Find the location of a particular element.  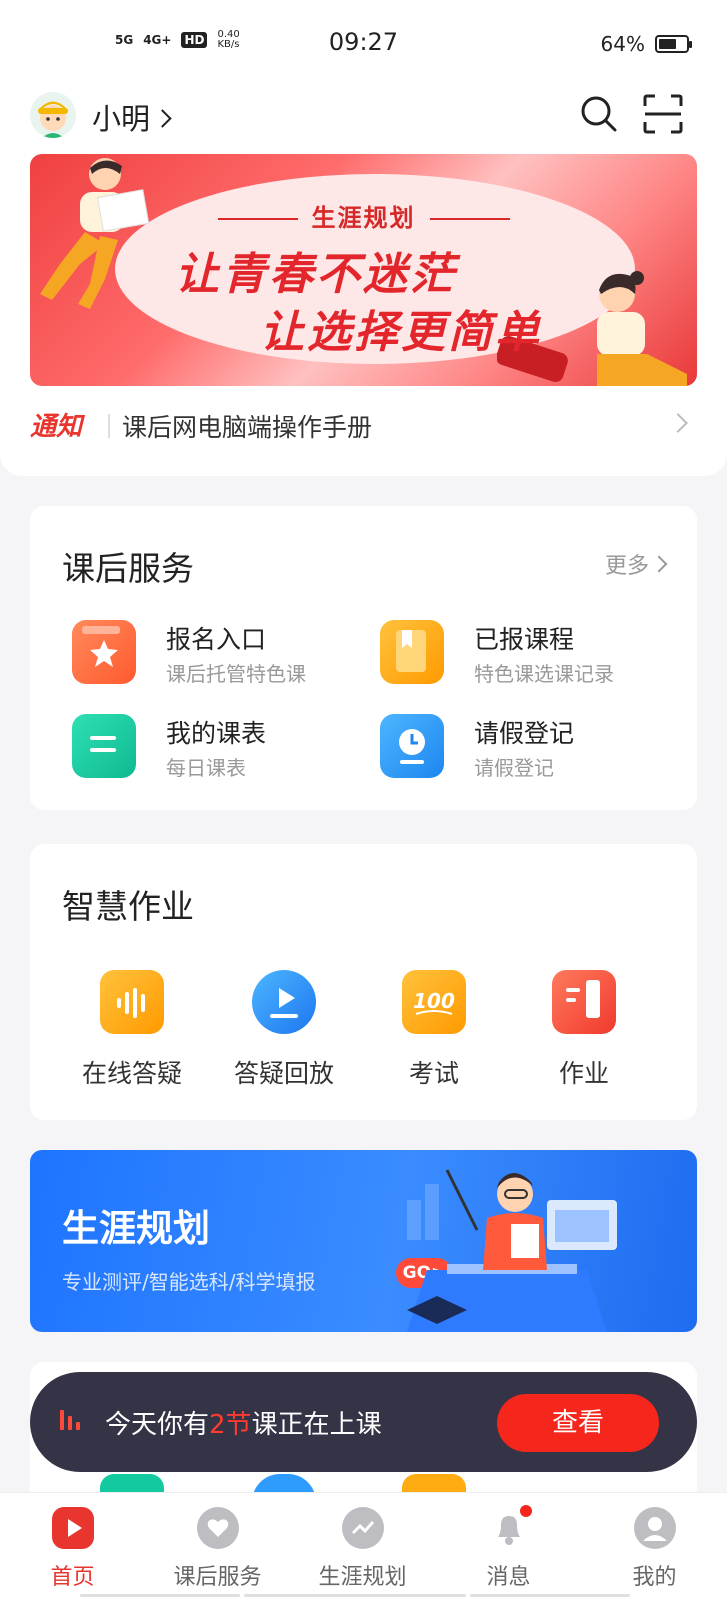

tab-home: 首页 is located at coordinates (72, 1549).